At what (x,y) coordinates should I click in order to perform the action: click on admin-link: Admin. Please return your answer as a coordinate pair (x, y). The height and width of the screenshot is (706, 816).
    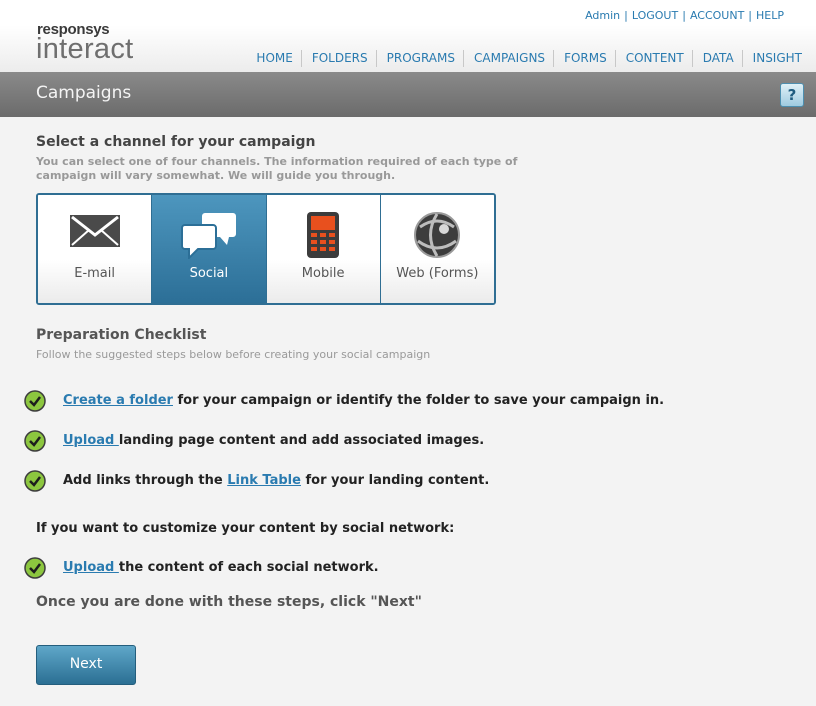
    Looking at the image, I should click on (602, 15).